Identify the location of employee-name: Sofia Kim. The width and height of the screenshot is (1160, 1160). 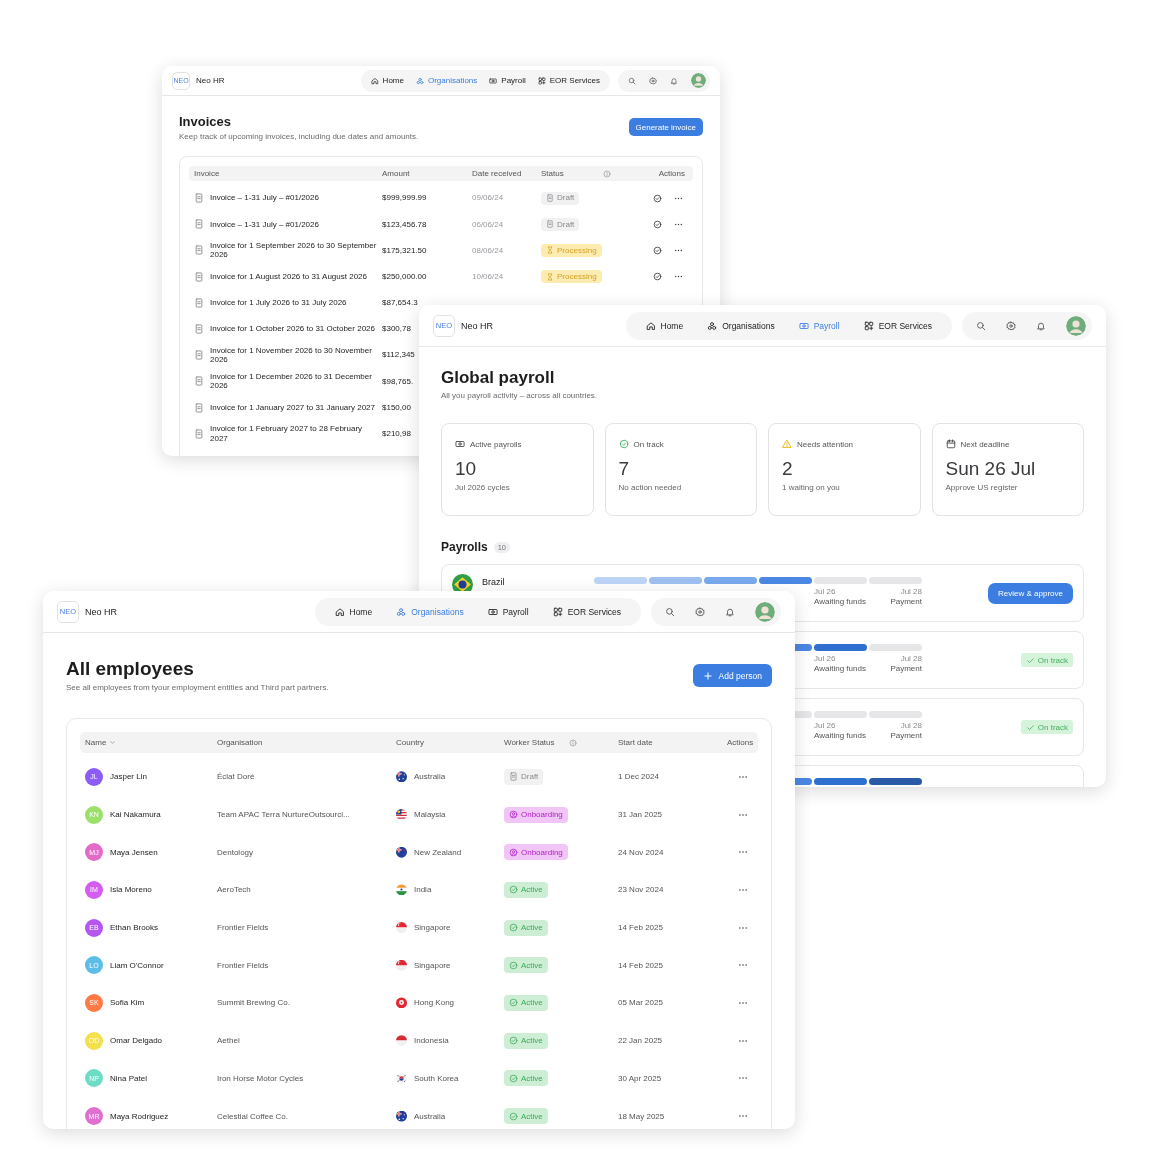
(127, 1003).